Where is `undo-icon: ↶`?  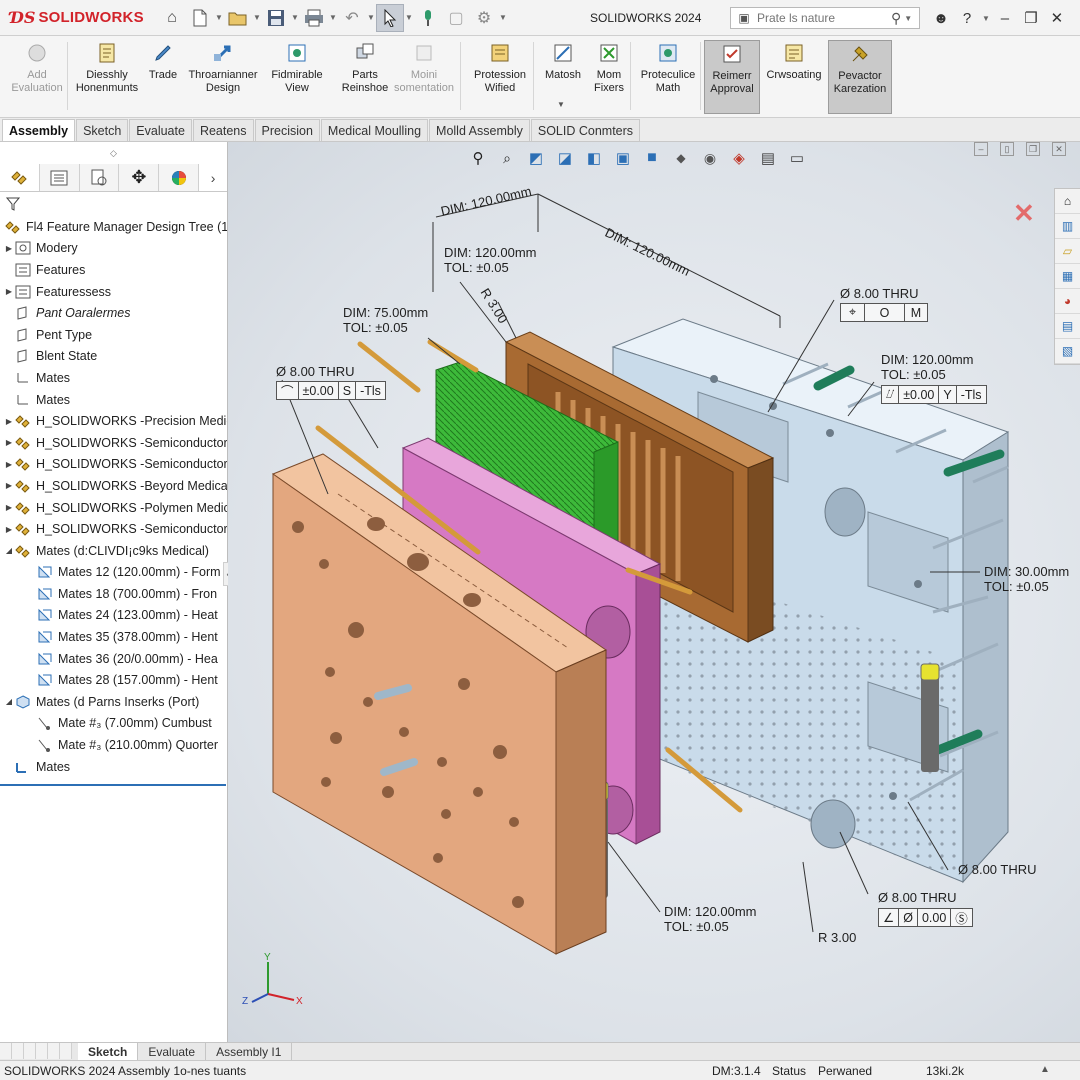 undo-icon: ↶ is located at coordinates (352, 18).